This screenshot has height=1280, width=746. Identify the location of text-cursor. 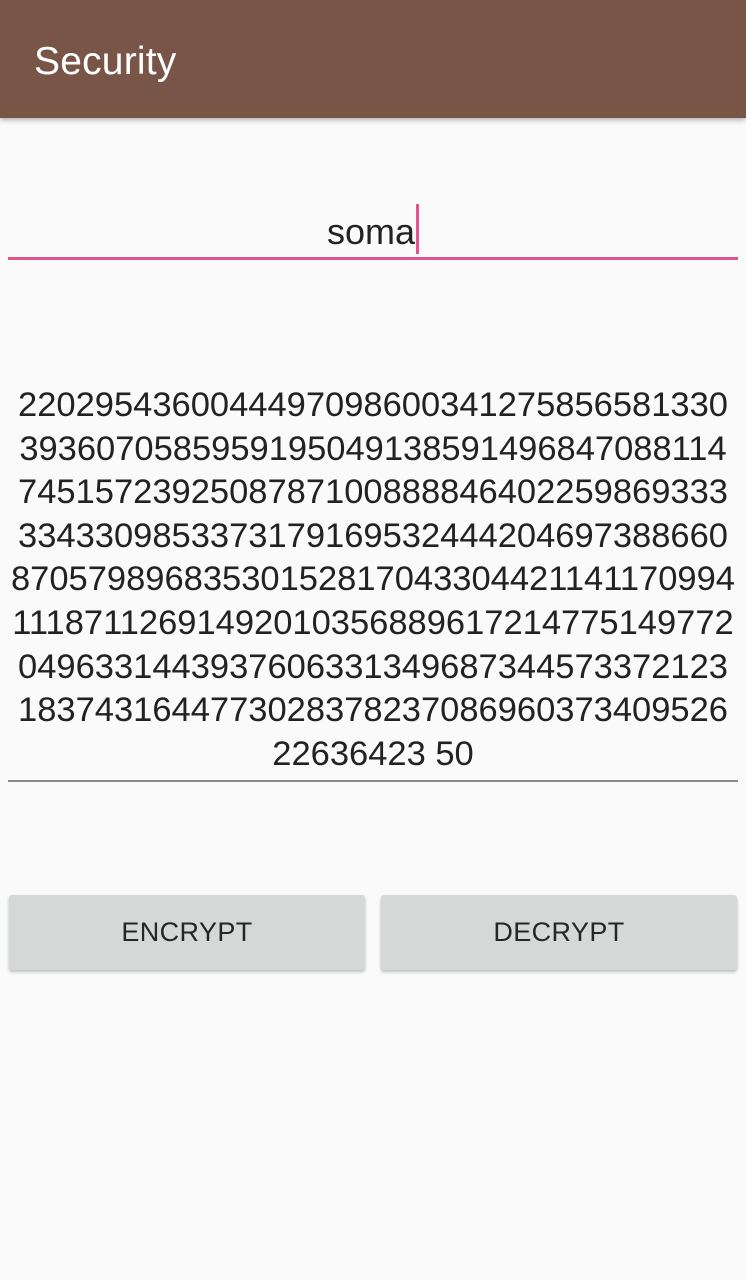
(418, 229).